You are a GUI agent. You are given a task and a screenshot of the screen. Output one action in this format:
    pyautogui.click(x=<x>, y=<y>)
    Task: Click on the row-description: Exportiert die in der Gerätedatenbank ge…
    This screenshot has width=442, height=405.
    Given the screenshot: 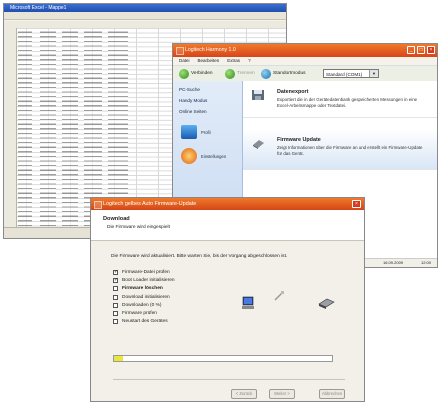 What is the action you would take?
    pyautogui.click(x=347, y=102)
    